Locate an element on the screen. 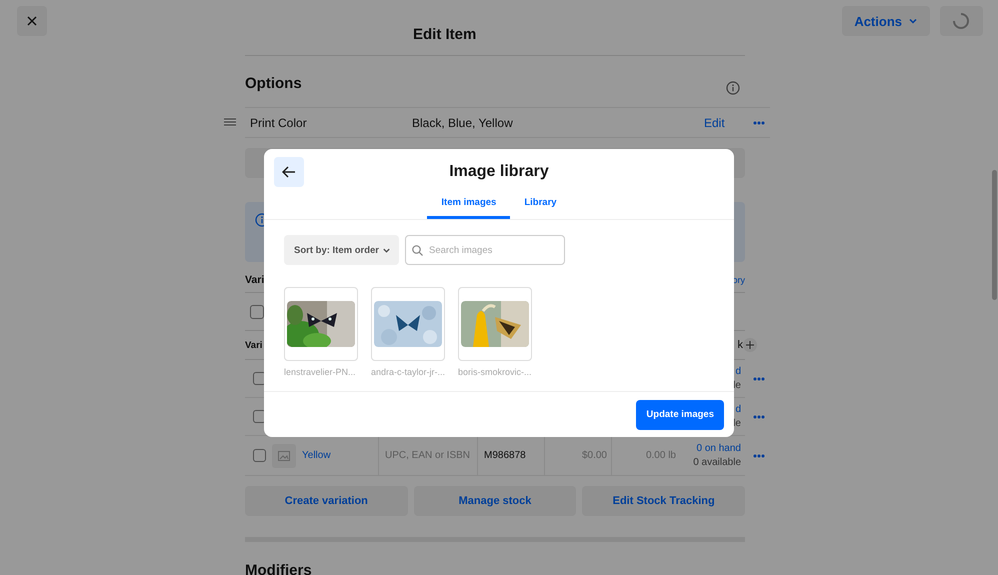 The image size is (998, 575). action-button: Edit Stock Tracking is located at coordinates (663, 501).